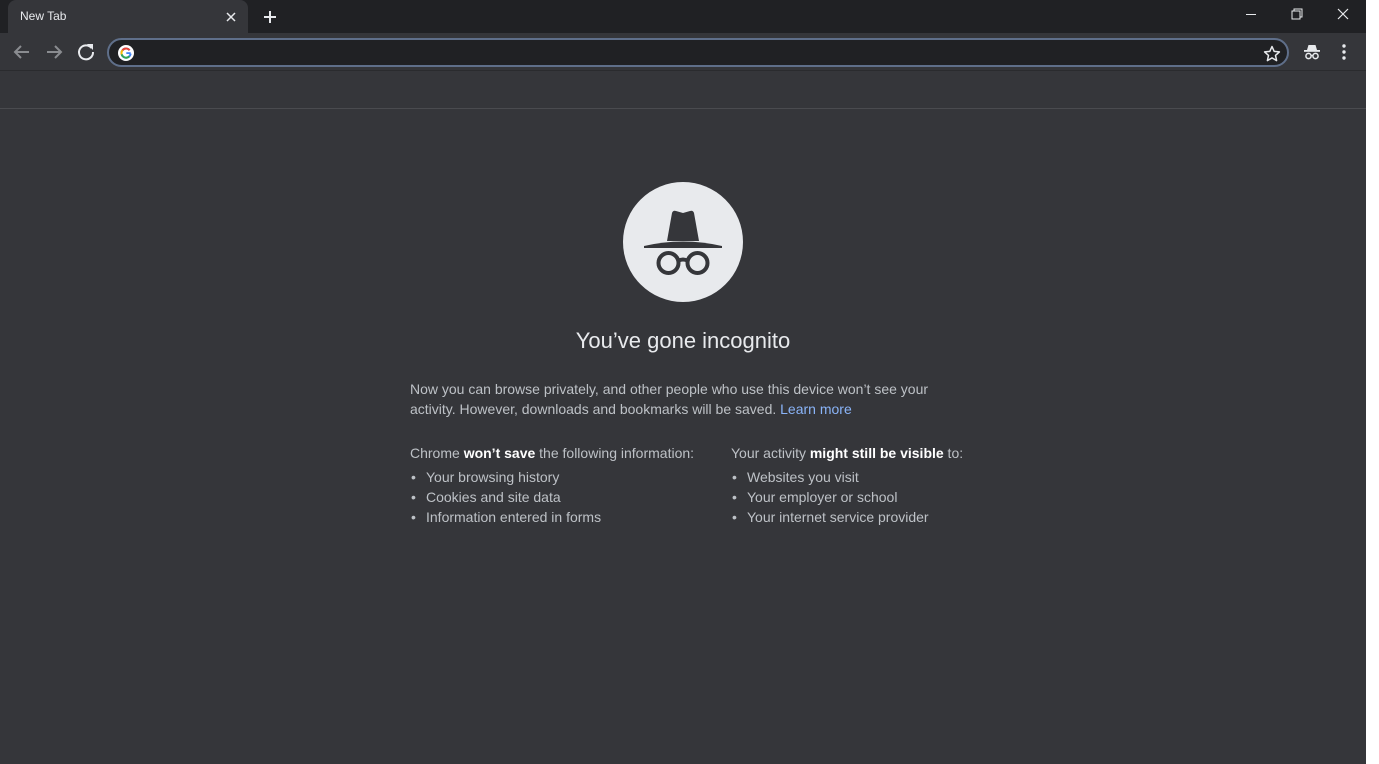 Image resolution: width=1379 pixels, height=764 pixels. I want to click on list-item: Your employer or school, so click(896, 497).